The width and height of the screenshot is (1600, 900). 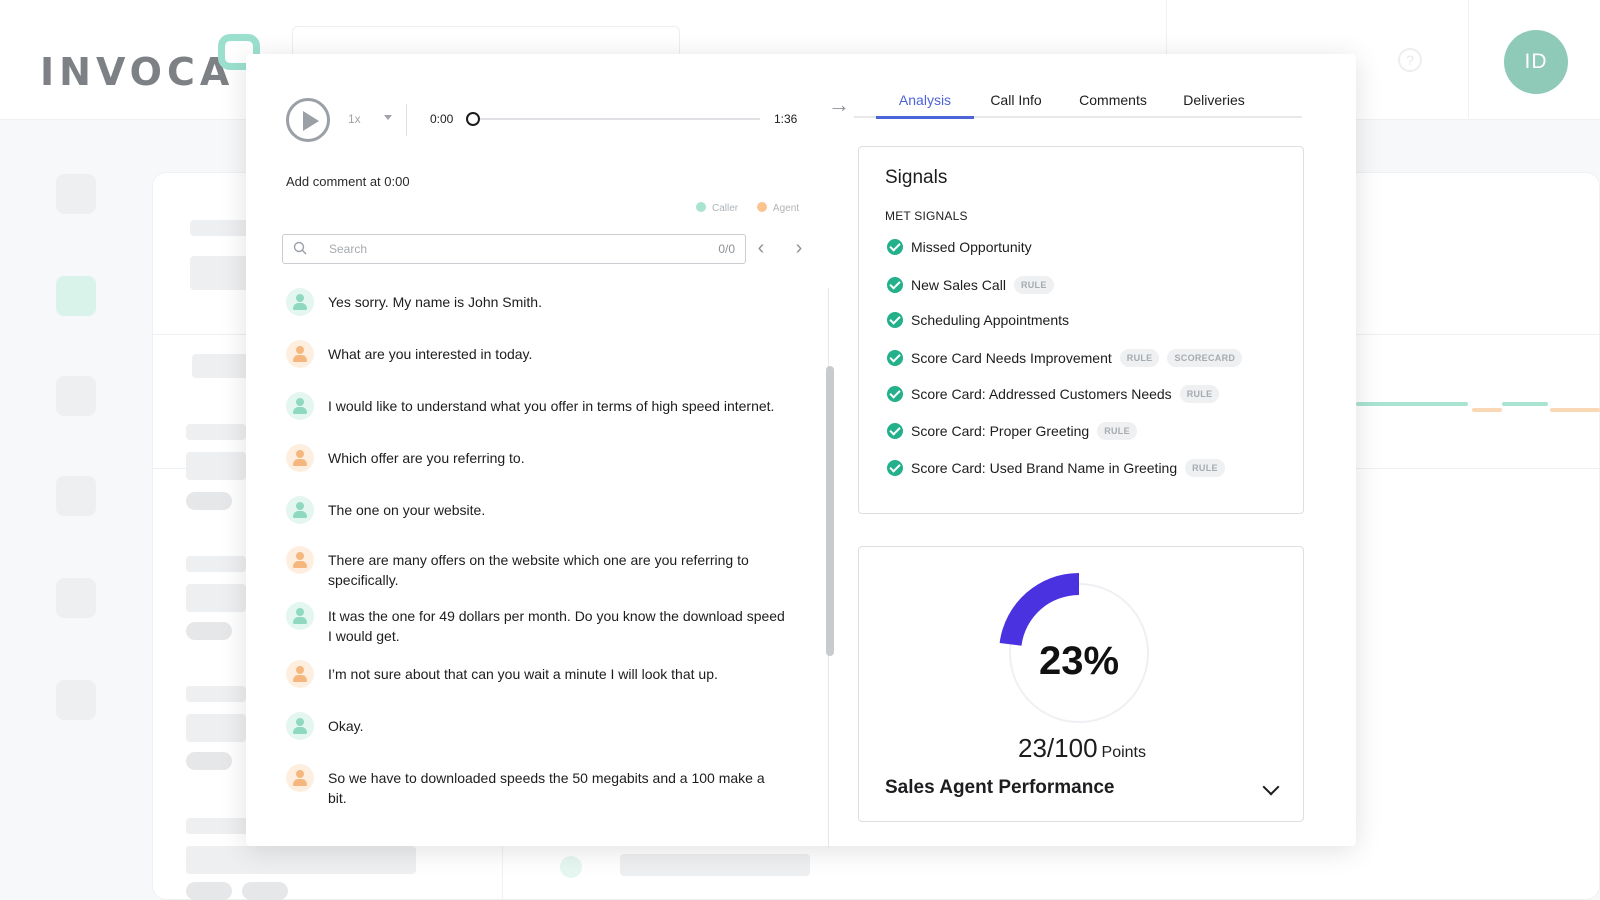 I want to click on signal-tag: SCORECARD, so click(x=1205, y=357).